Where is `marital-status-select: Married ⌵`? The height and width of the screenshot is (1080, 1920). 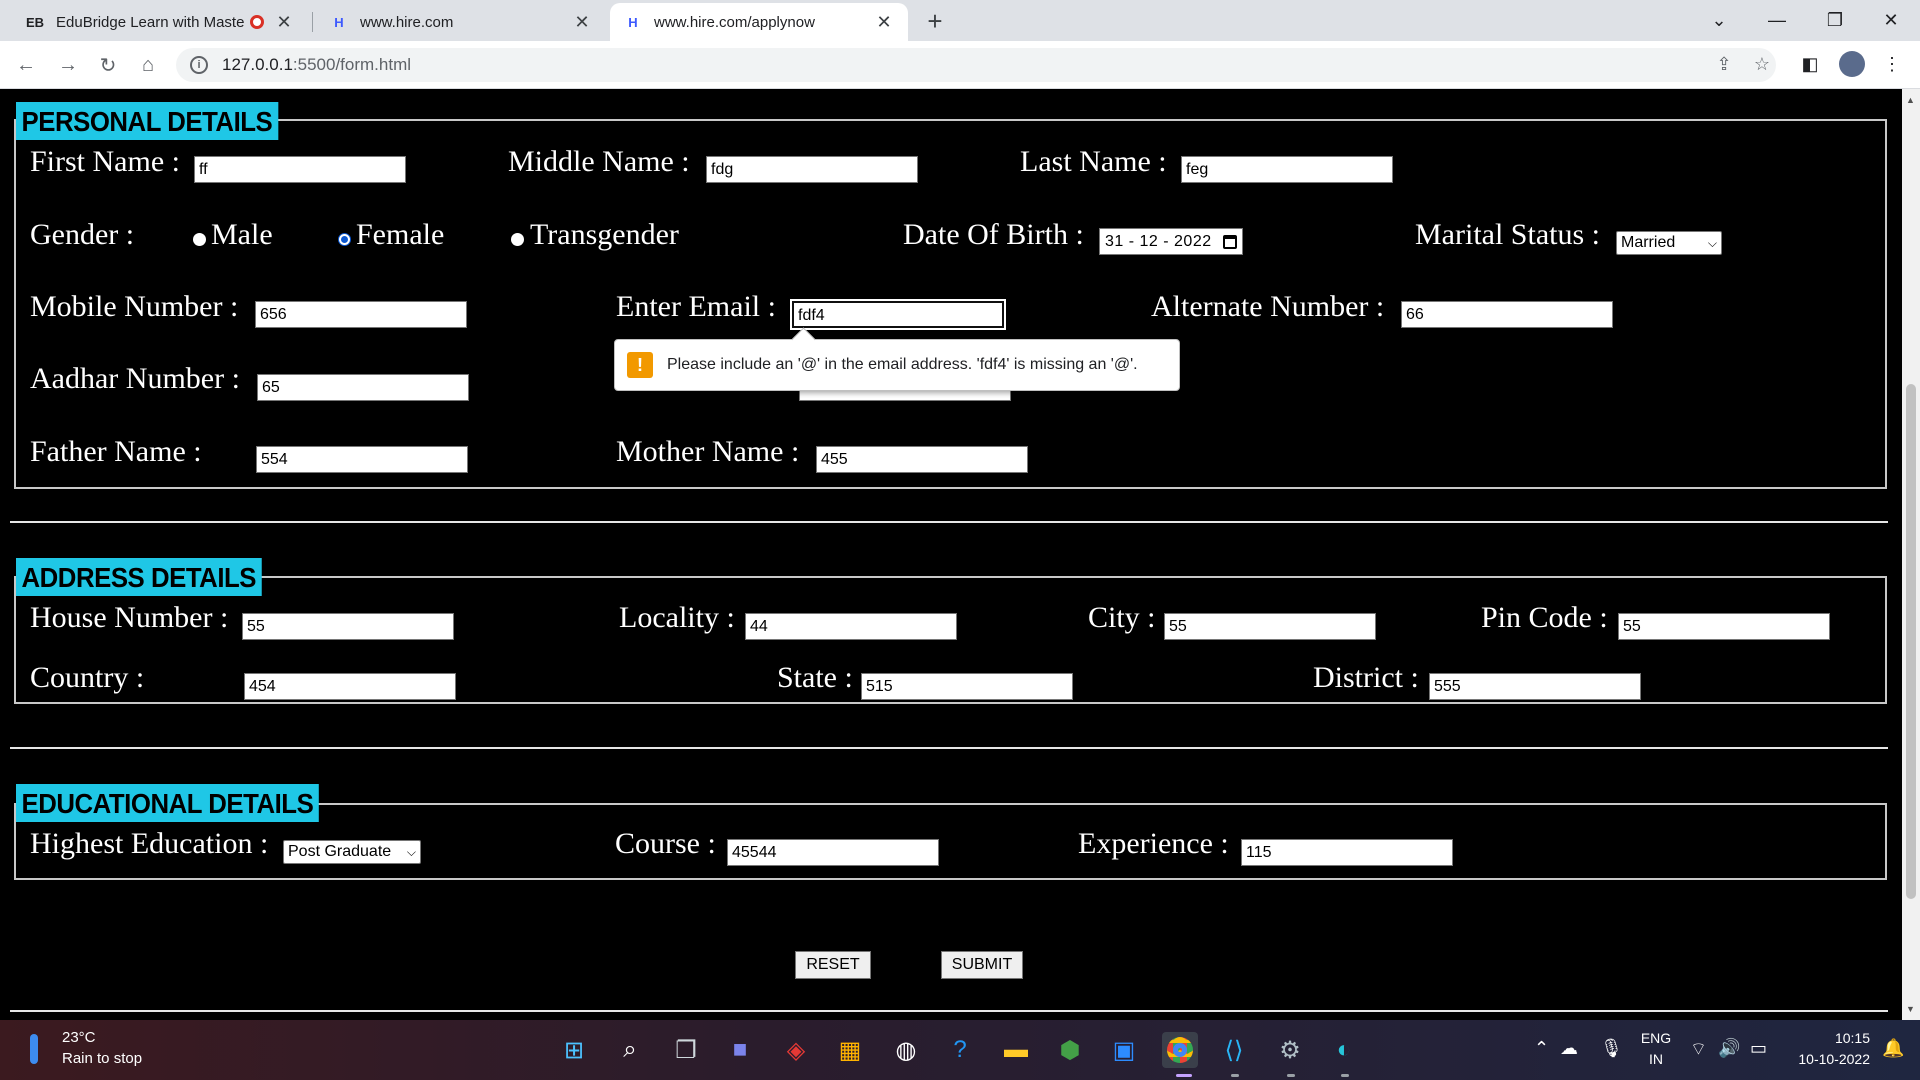 marital-status-select: Married ⌵ is located at coordinates (1669, 243).